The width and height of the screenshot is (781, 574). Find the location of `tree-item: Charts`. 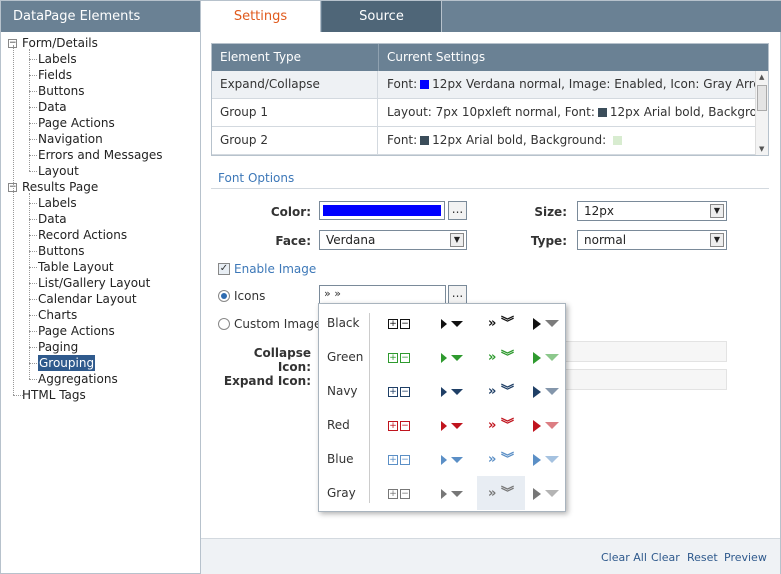

tree-item: Charts is located at coordinates (101, 315).